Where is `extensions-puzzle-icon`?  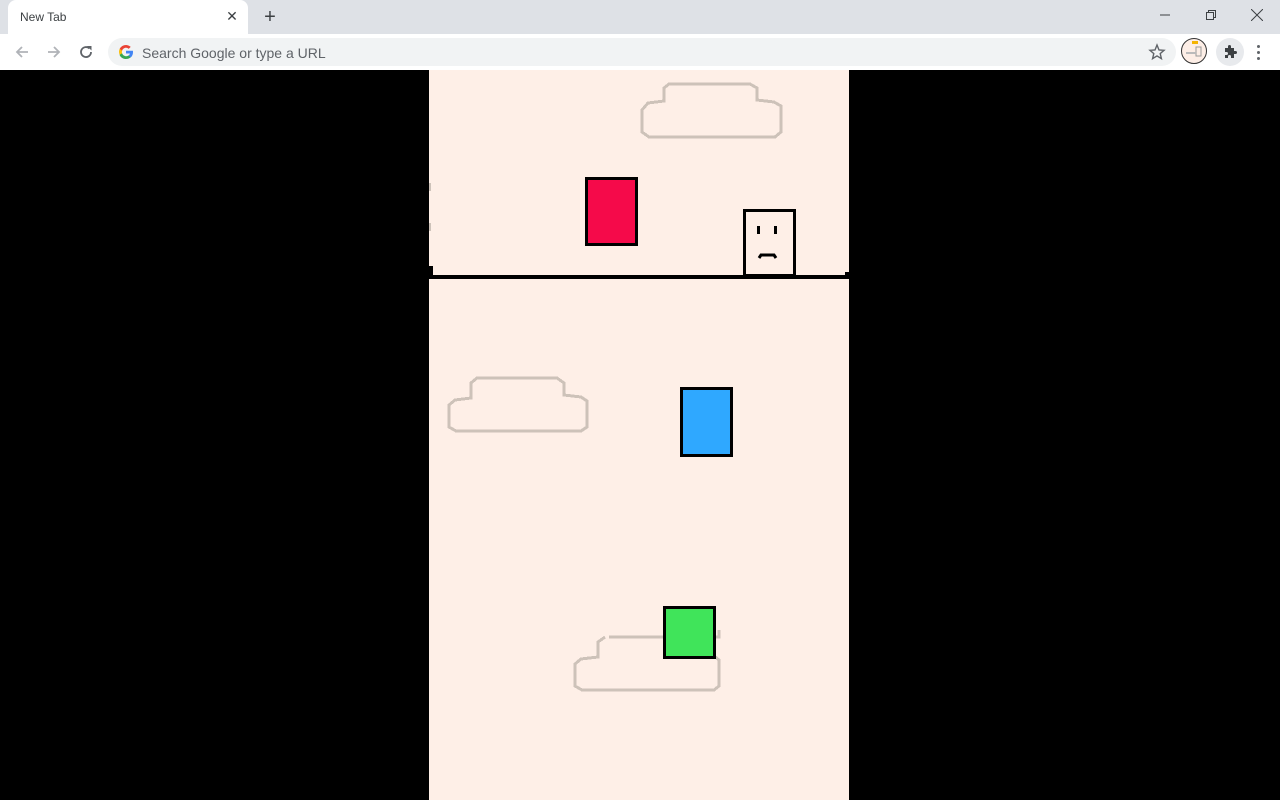 extensions-puzzle-icon is located at coordinates (1230, 52).